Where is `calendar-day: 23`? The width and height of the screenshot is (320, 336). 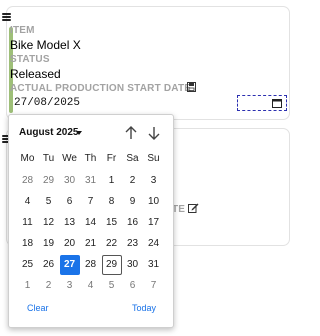
calendar-day: 23 is located at coordinates (133, 244).